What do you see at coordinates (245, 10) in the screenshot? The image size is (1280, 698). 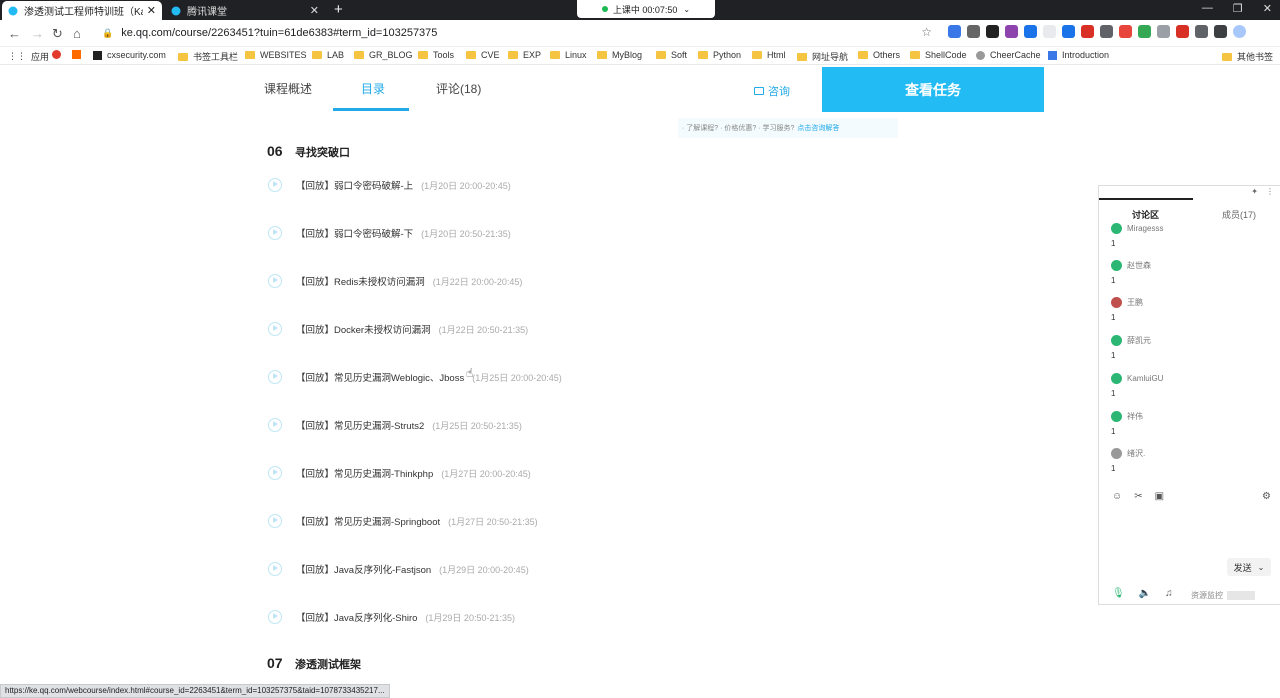 I see `browser-tab-tencent: 腾讯课堂 ✕` at bounding box center [245, 10].